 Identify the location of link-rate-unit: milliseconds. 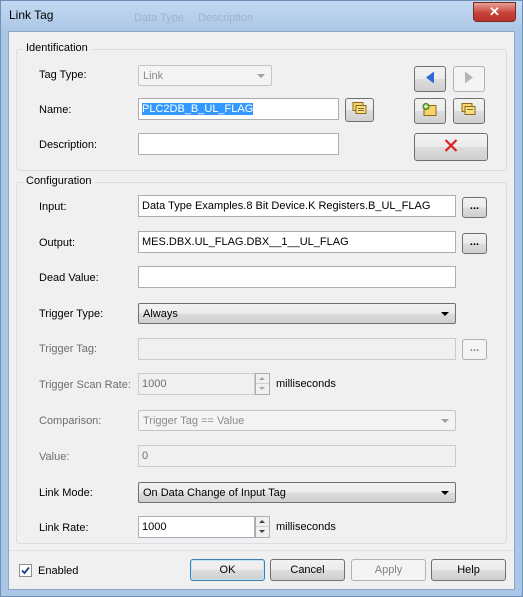
(306, 527).